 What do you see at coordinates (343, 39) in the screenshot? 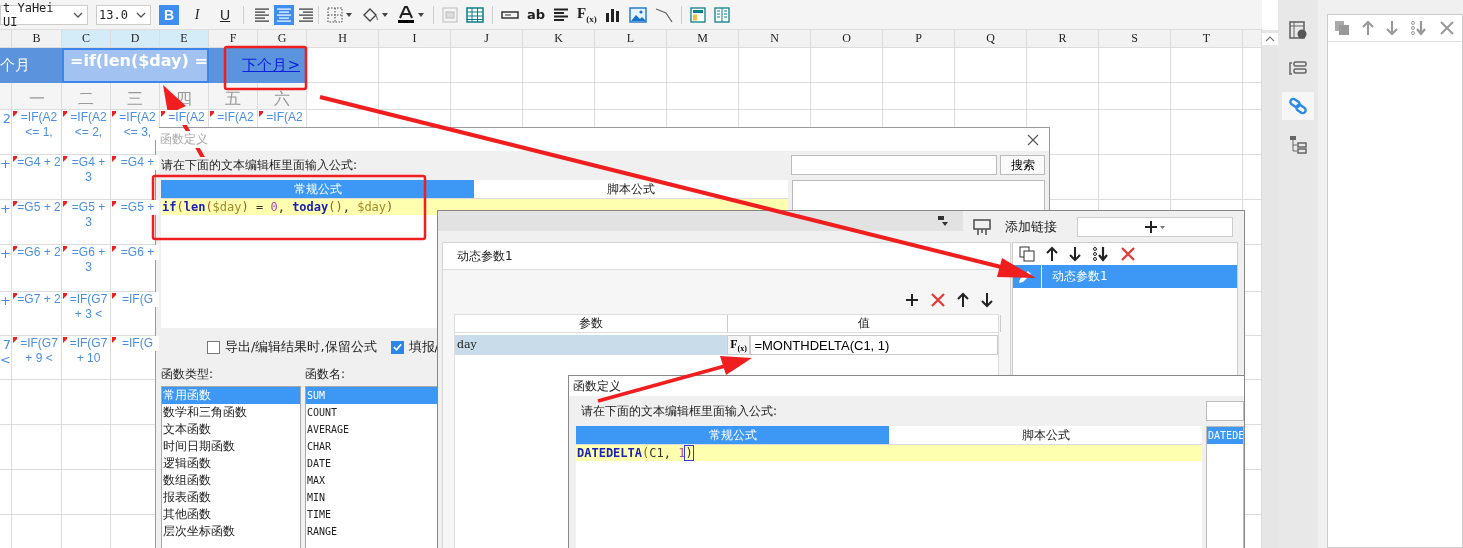
I see `column-header: H` at bounding box center [343, 39].